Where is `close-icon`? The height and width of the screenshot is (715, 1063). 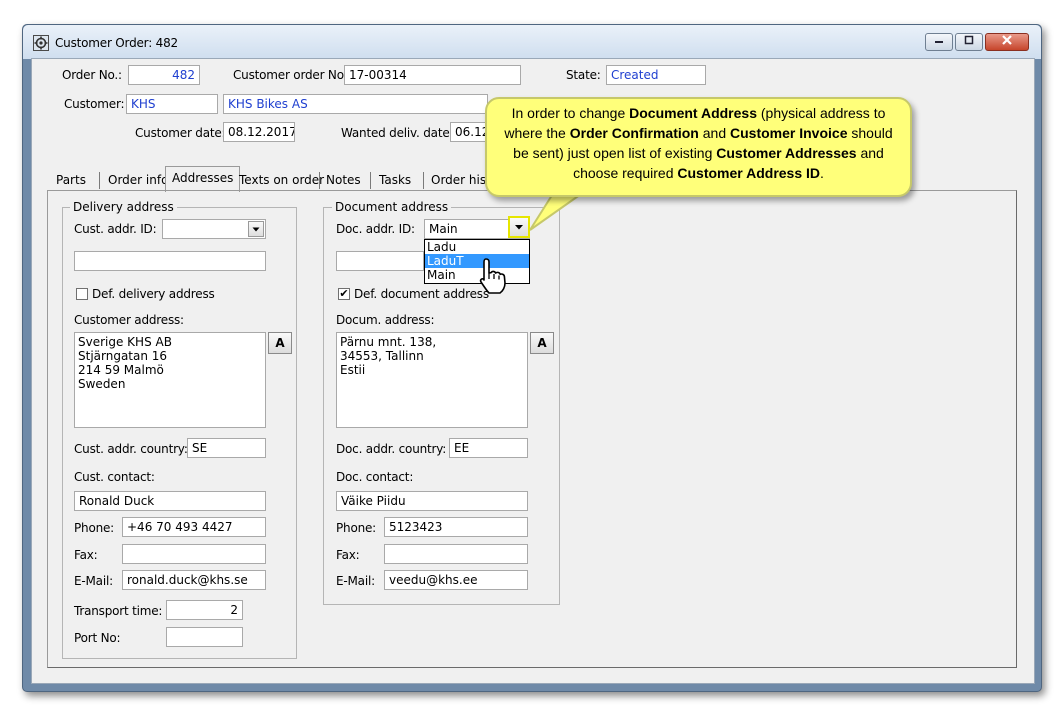 close-icon is located at coordinates (1007, 40).